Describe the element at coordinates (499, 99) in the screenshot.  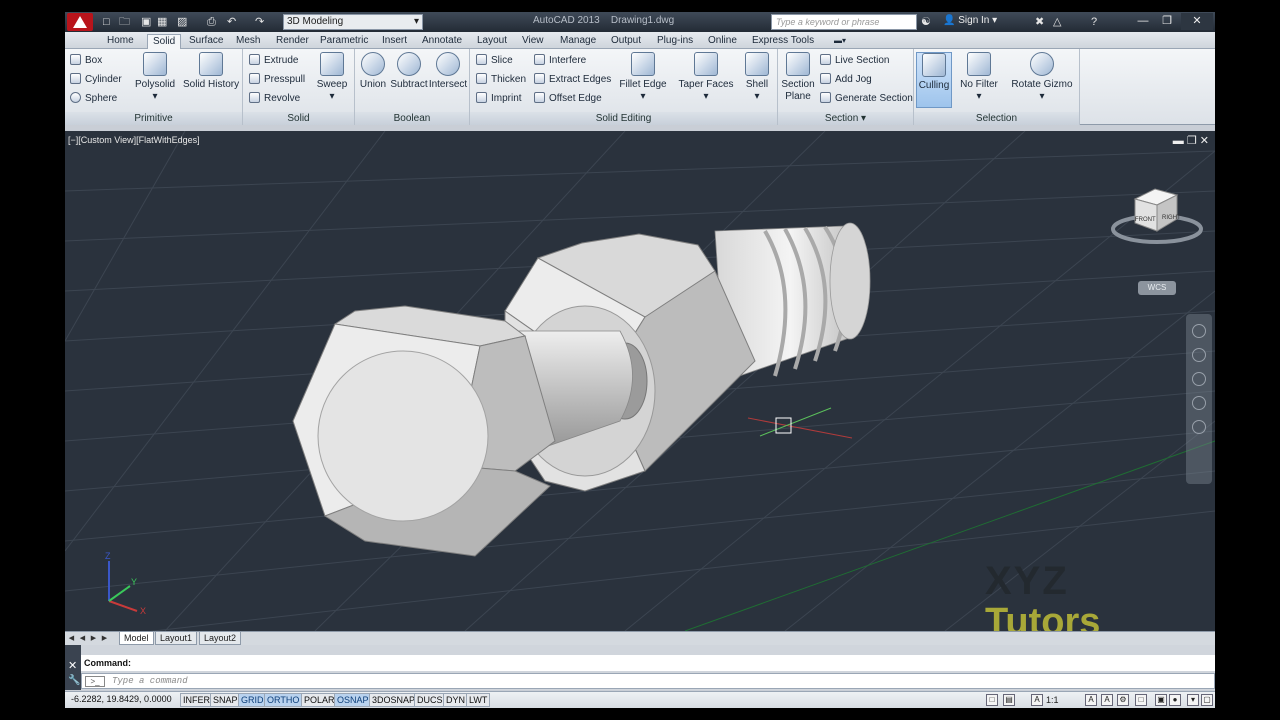
I see `imprint-button: Imprint` at that location.